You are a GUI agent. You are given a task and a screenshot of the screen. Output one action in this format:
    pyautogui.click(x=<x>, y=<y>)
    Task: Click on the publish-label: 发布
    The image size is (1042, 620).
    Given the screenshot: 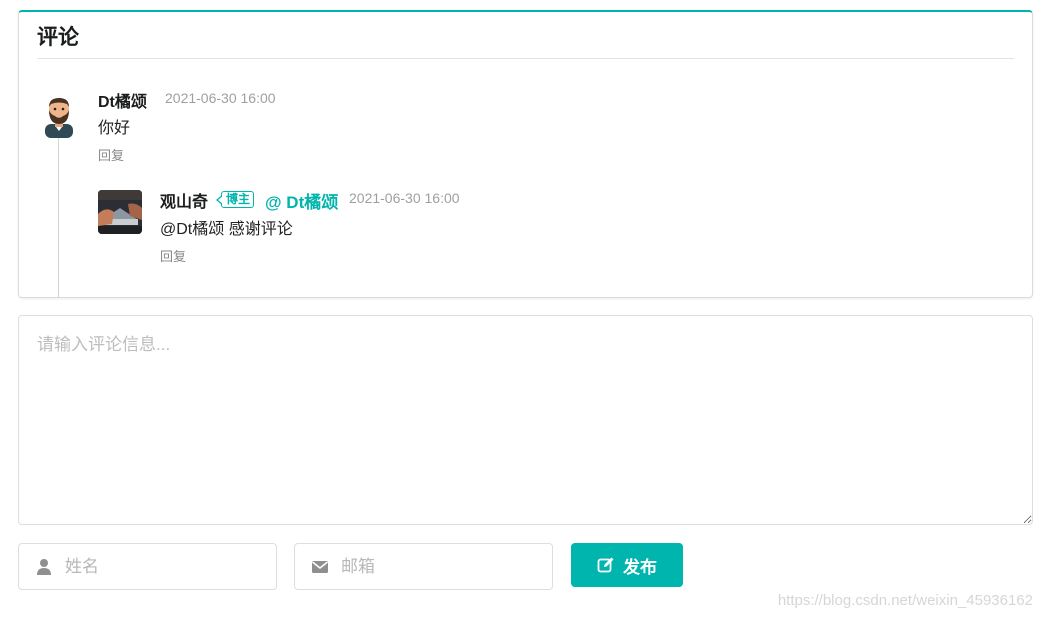 What is the action you would take?
    pyautogui.click(x=640, y=567)
    